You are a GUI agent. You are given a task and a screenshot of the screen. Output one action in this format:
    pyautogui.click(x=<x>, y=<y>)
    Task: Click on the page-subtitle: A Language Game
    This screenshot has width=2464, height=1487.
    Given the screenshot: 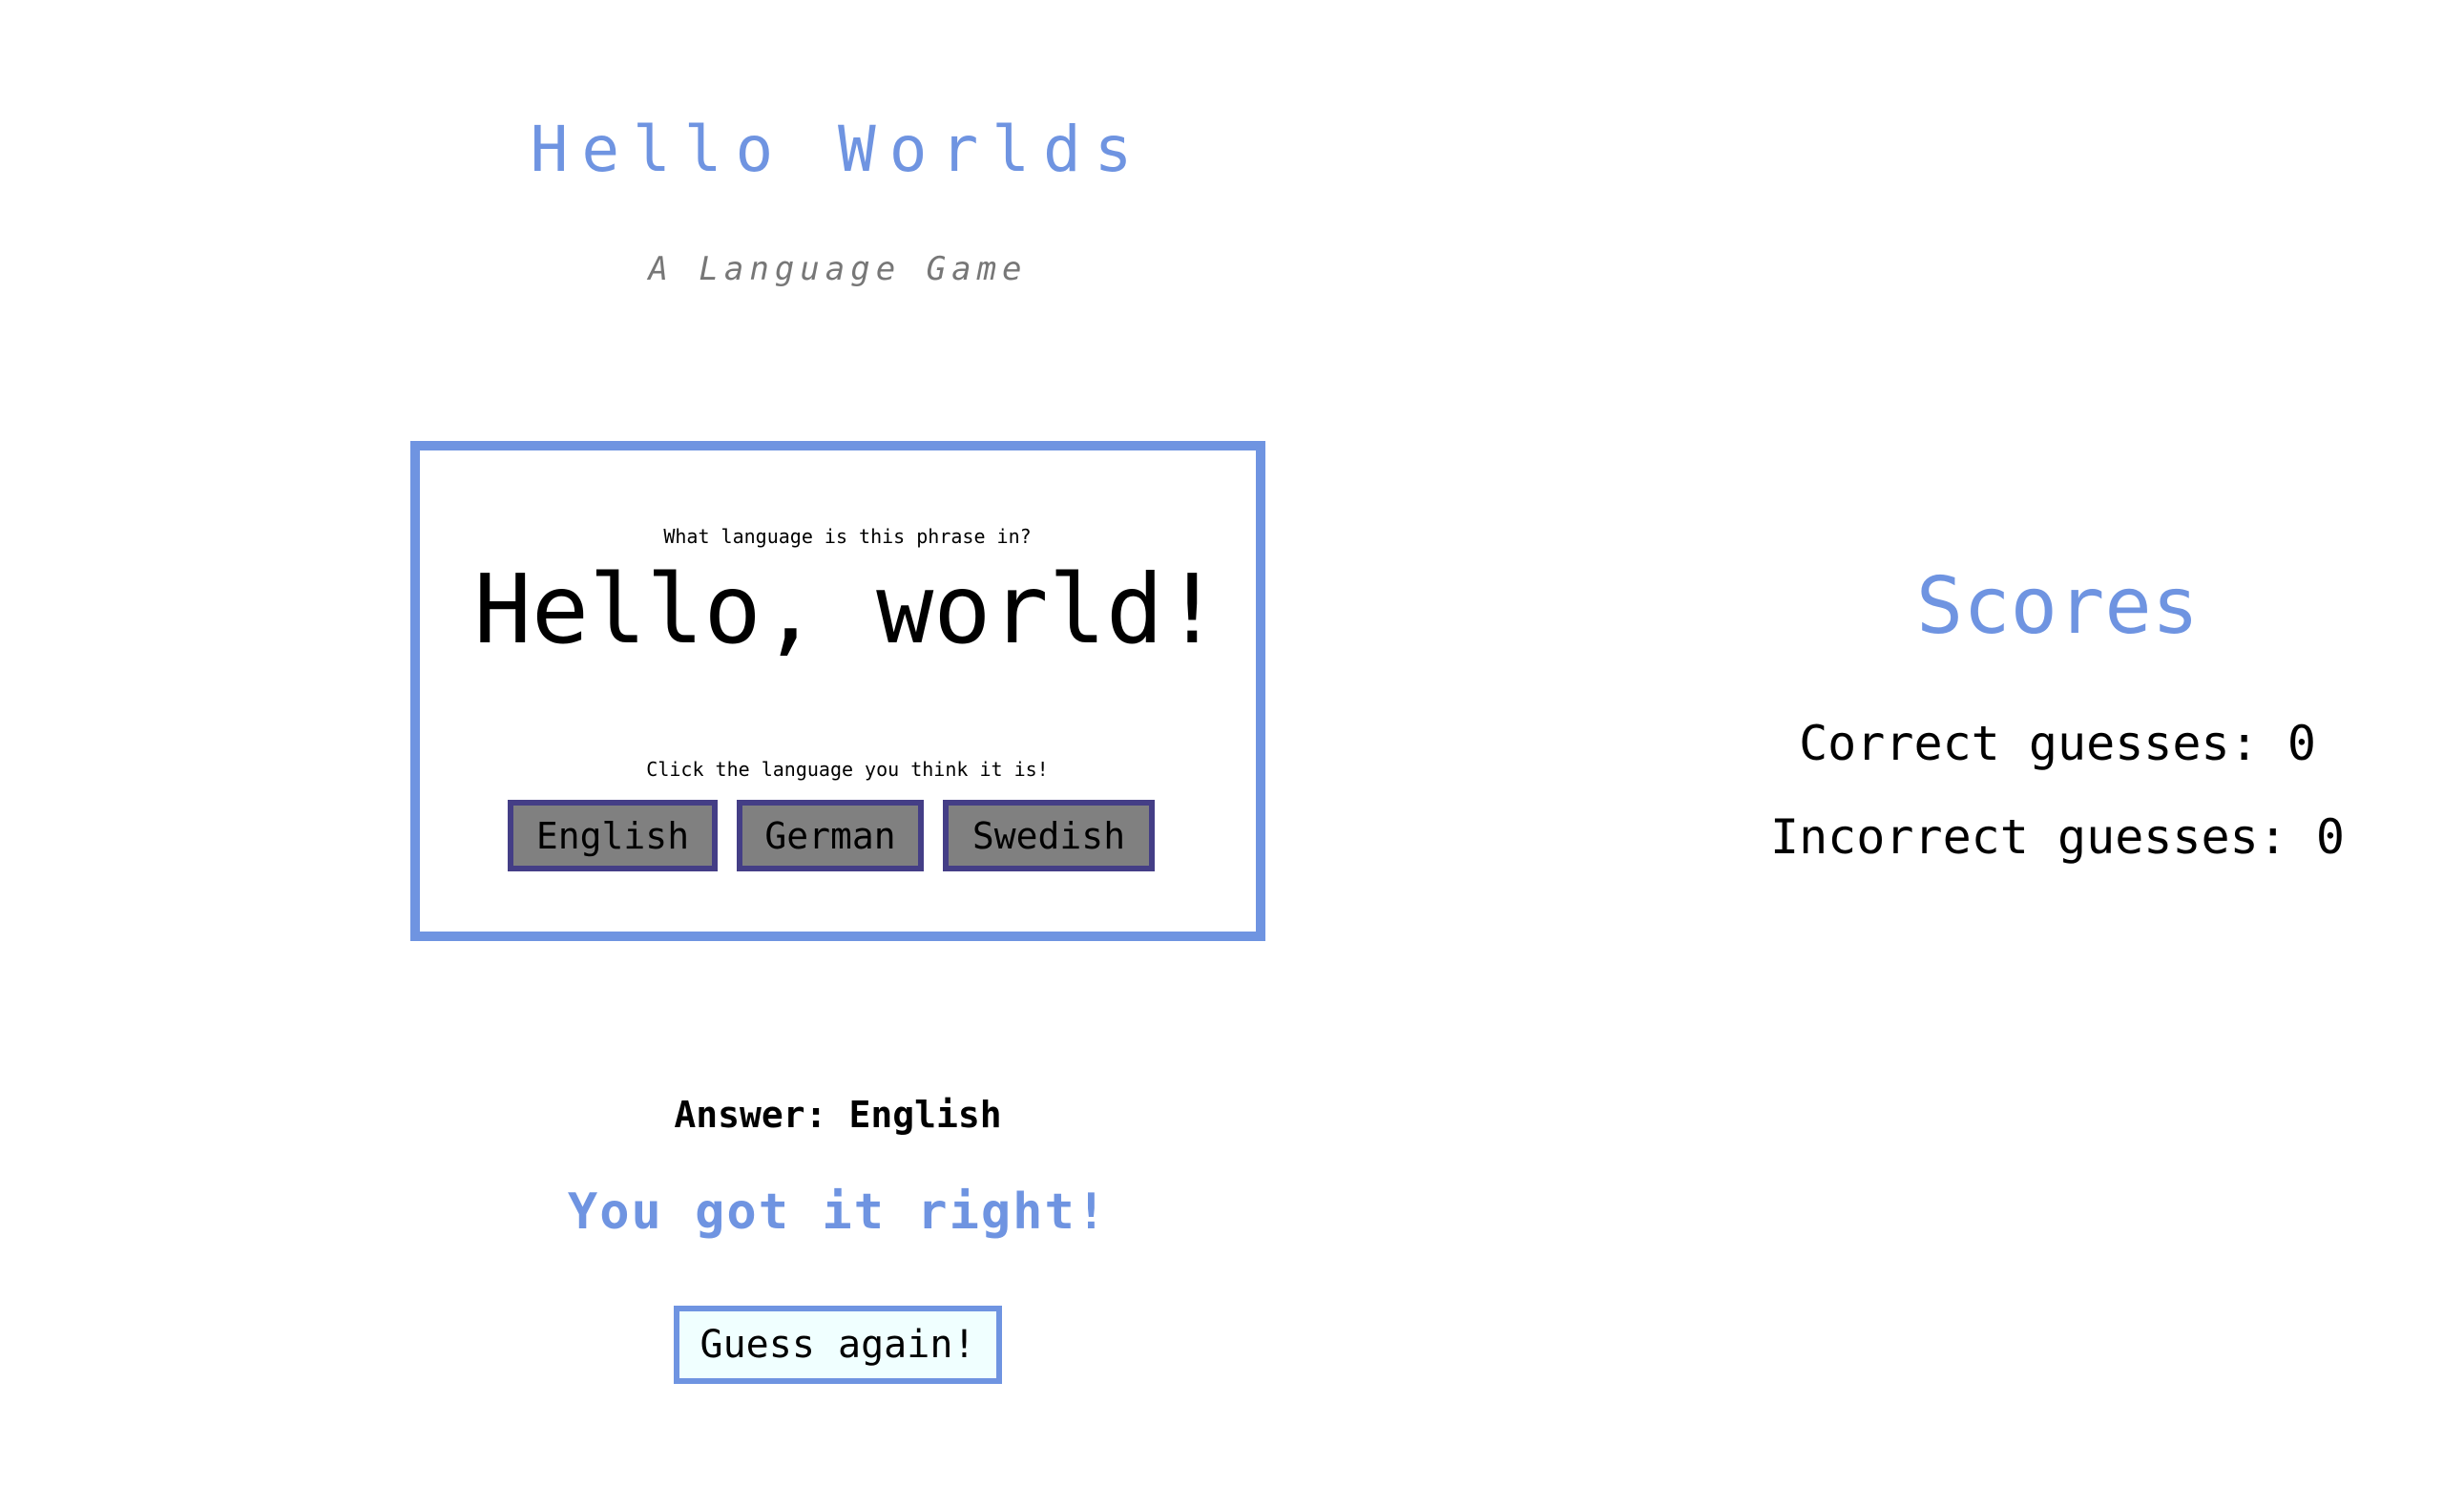 What is the action you would take?
    pyautogui.click(x=838, y=269)
    